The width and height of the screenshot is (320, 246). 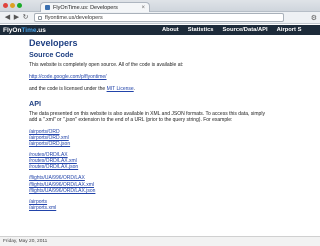 What do you see at coordinates (51, 54) in the screenshot?
I see `source-code-heading: Source Code` at bounding box center [51, 54].